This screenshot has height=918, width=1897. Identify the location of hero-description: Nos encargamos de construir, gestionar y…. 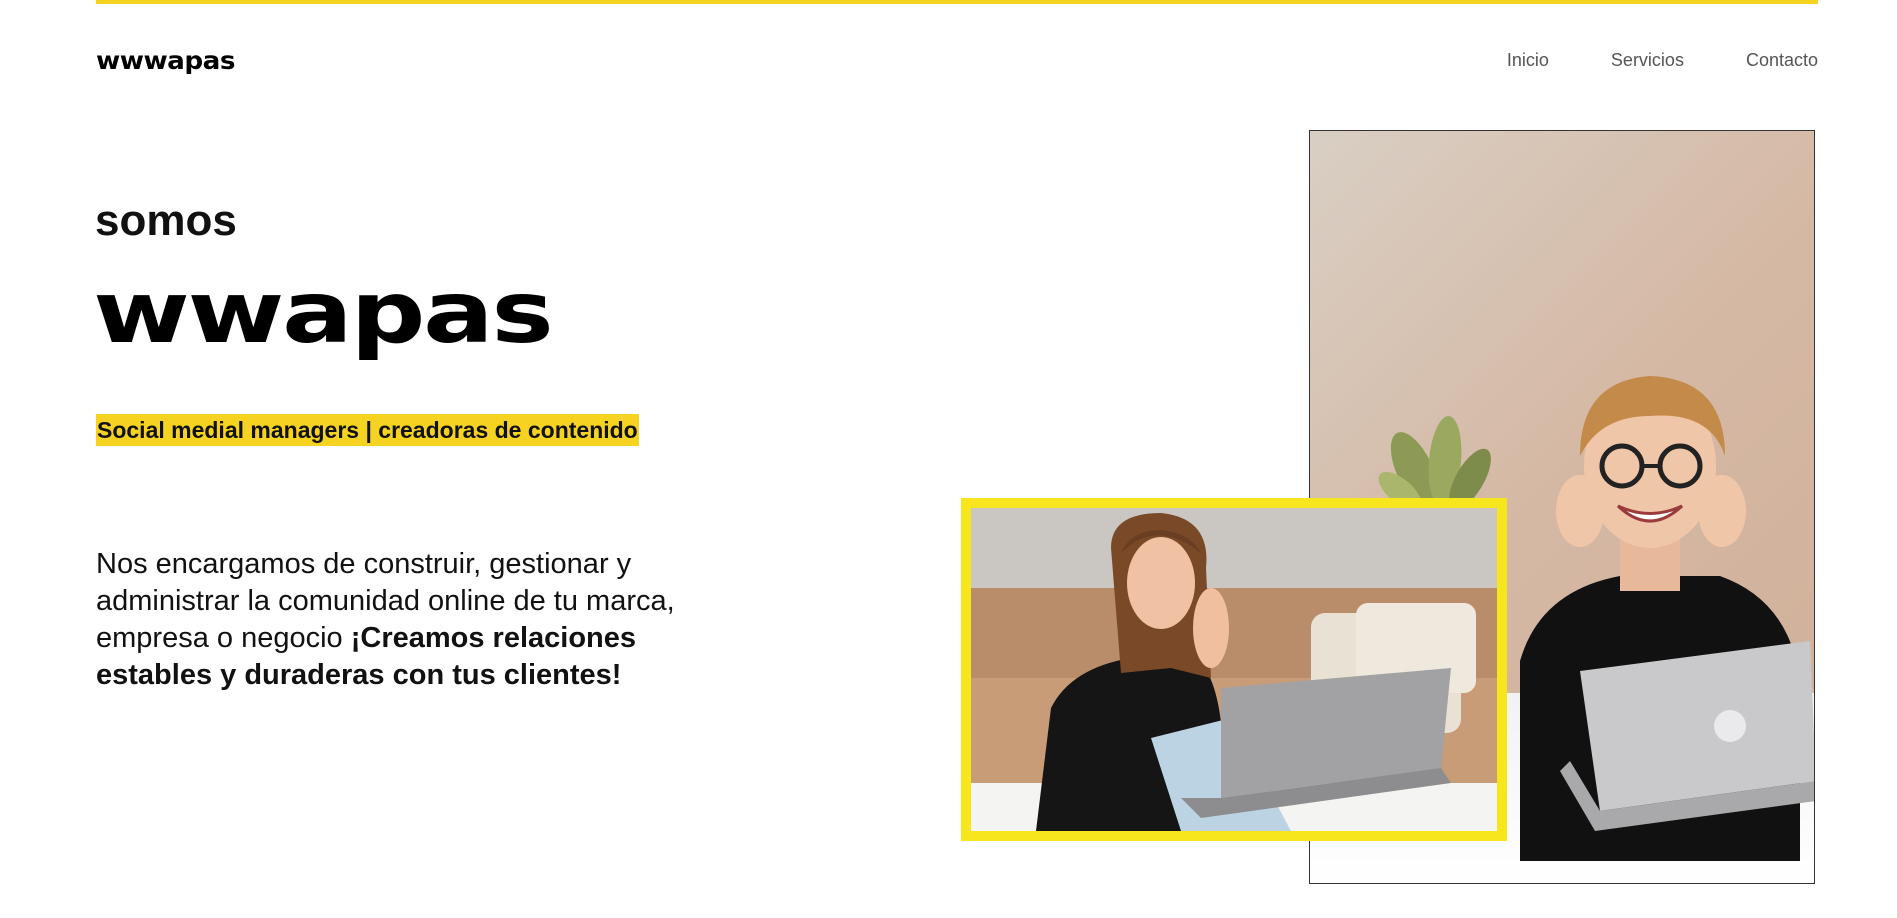
(386, 620).